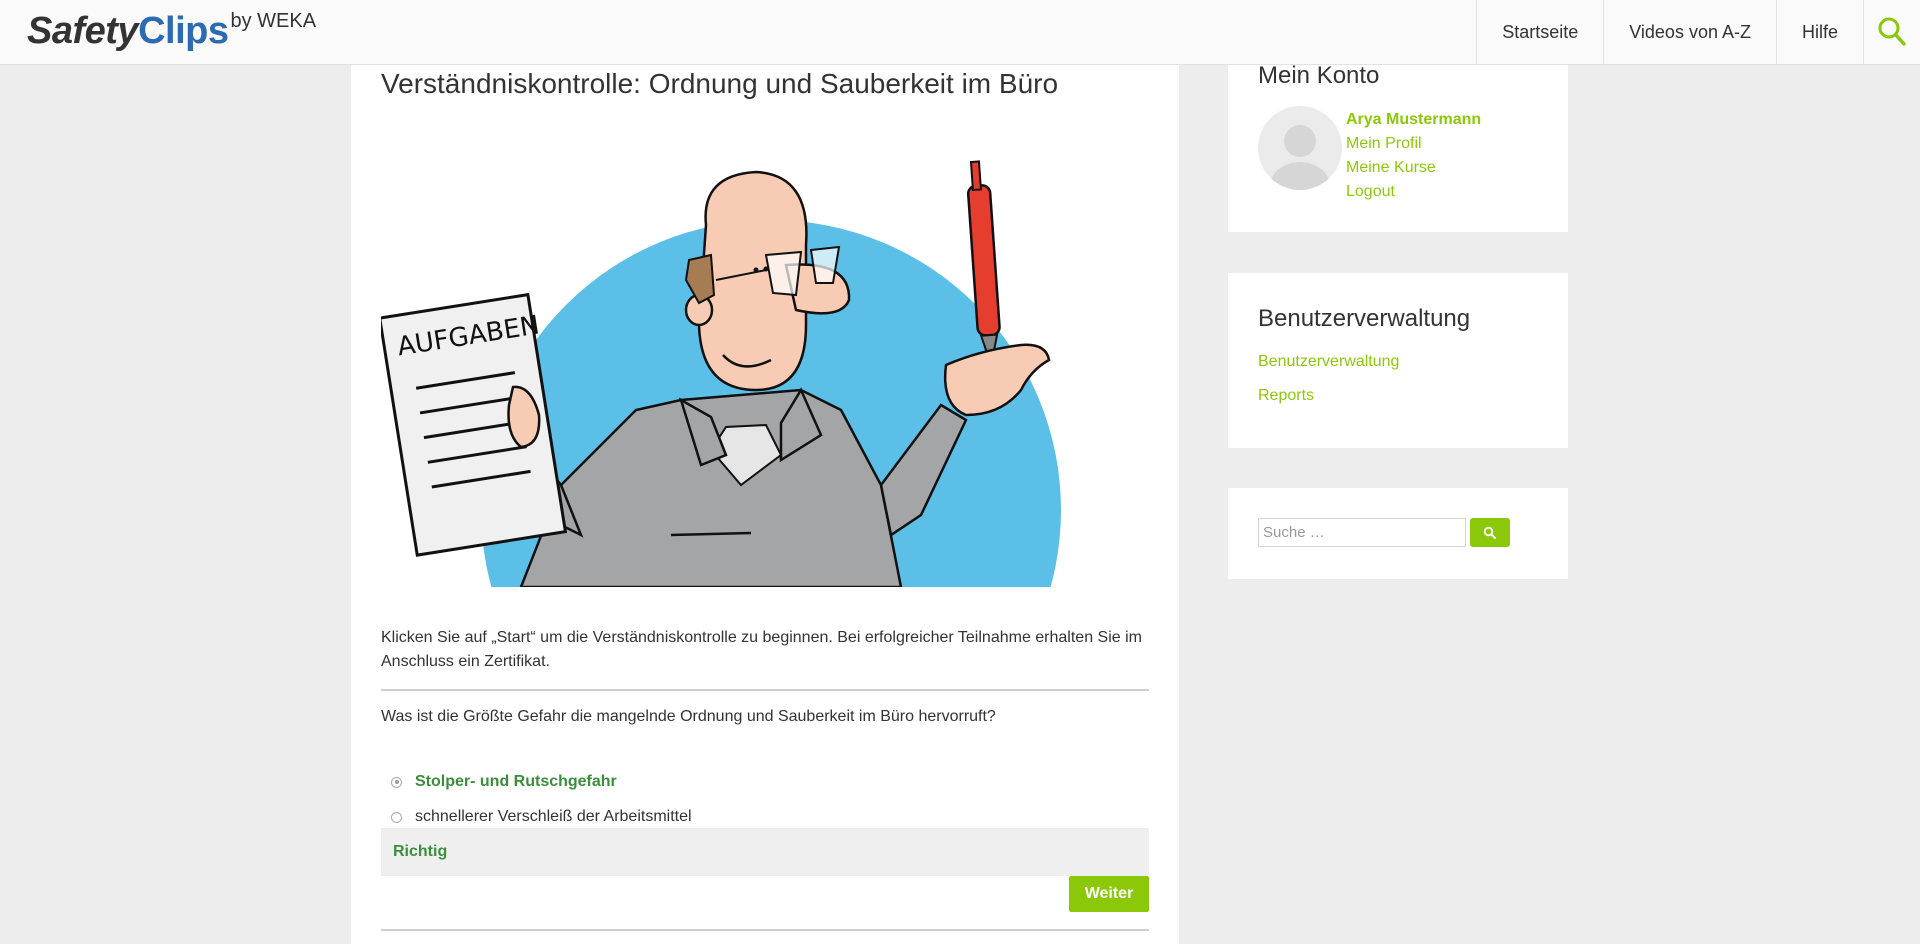 The height and width of the screenshot is (944, 1920). What do you see at coordinates (396, 782) in the screenshot?
I see `radio-button-selected` at bounding box center [396, 782].